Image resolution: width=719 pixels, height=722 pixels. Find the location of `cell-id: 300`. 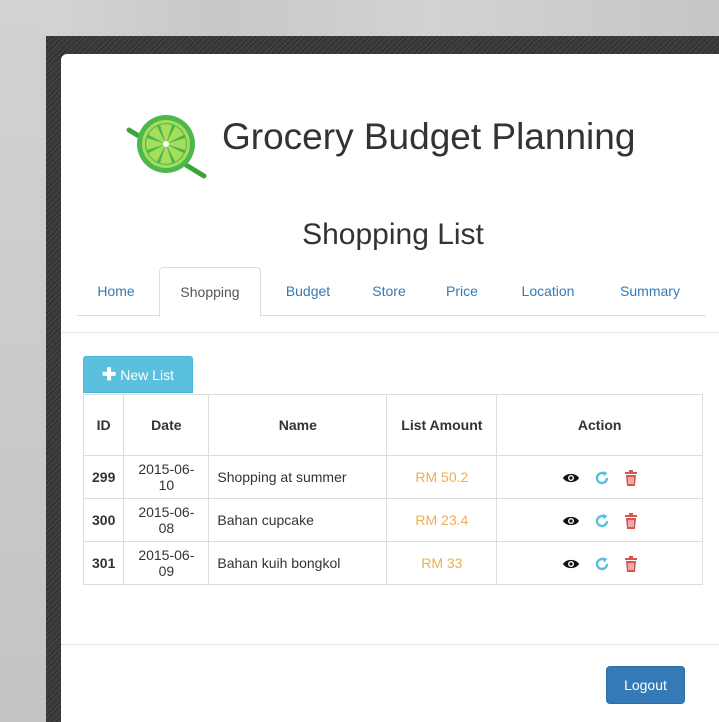

cell-id: 300 is located at coordinates (103, 520).